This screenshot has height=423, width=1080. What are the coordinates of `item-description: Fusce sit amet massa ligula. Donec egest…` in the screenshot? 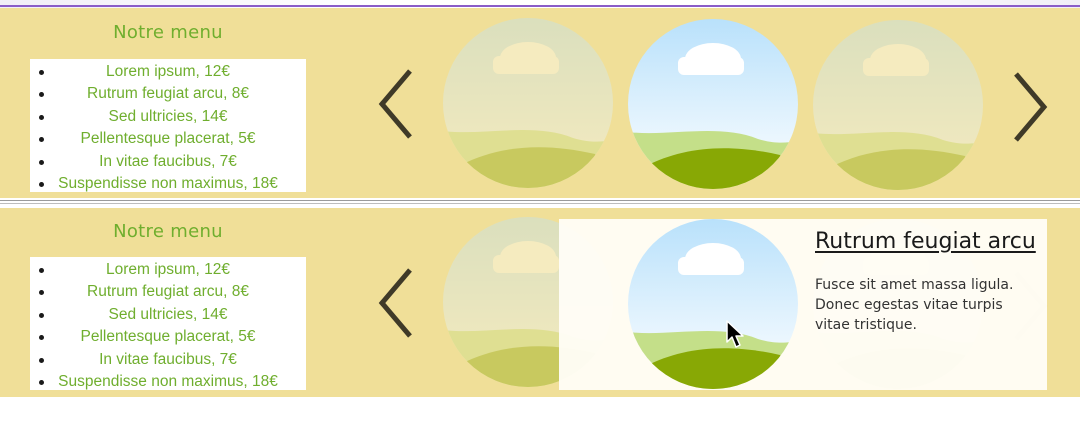 It's located at (914, 305).